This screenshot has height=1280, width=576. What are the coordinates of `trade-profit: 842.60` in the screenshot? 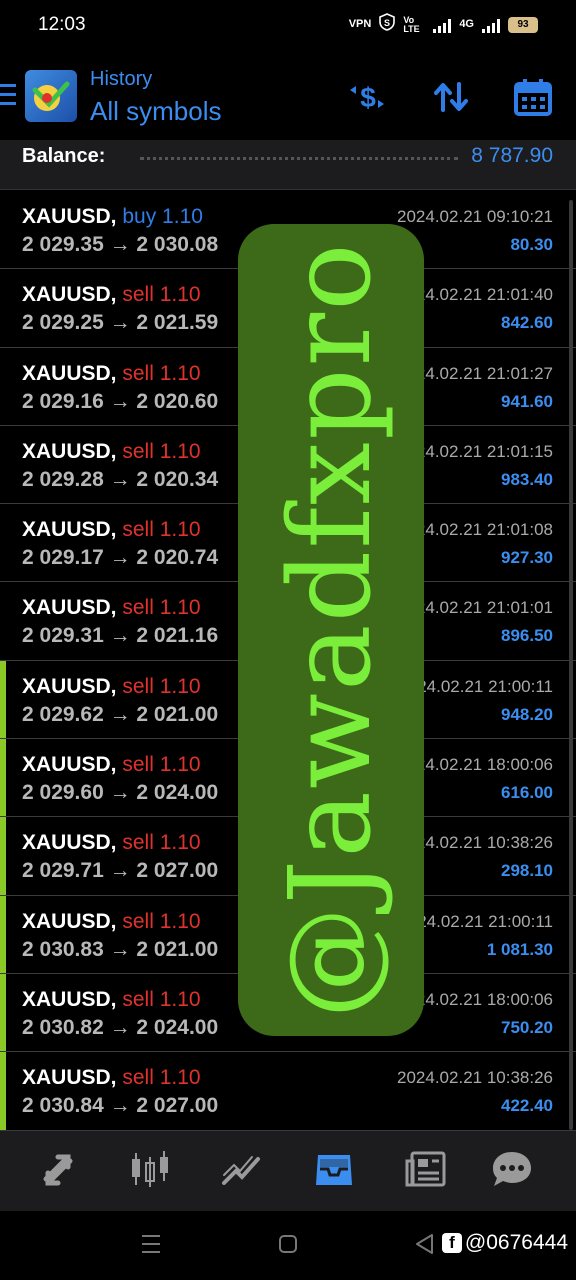 It's located at (527, 323).